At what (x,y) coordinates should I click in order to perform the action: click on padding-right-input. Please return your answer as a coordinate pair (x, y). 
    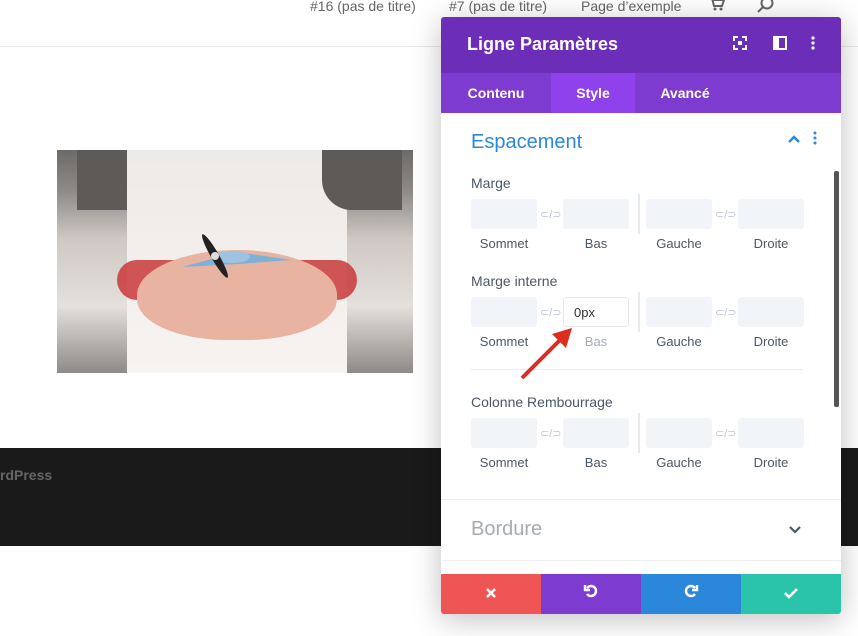
    Looking at the image, I should click on (771, 312).